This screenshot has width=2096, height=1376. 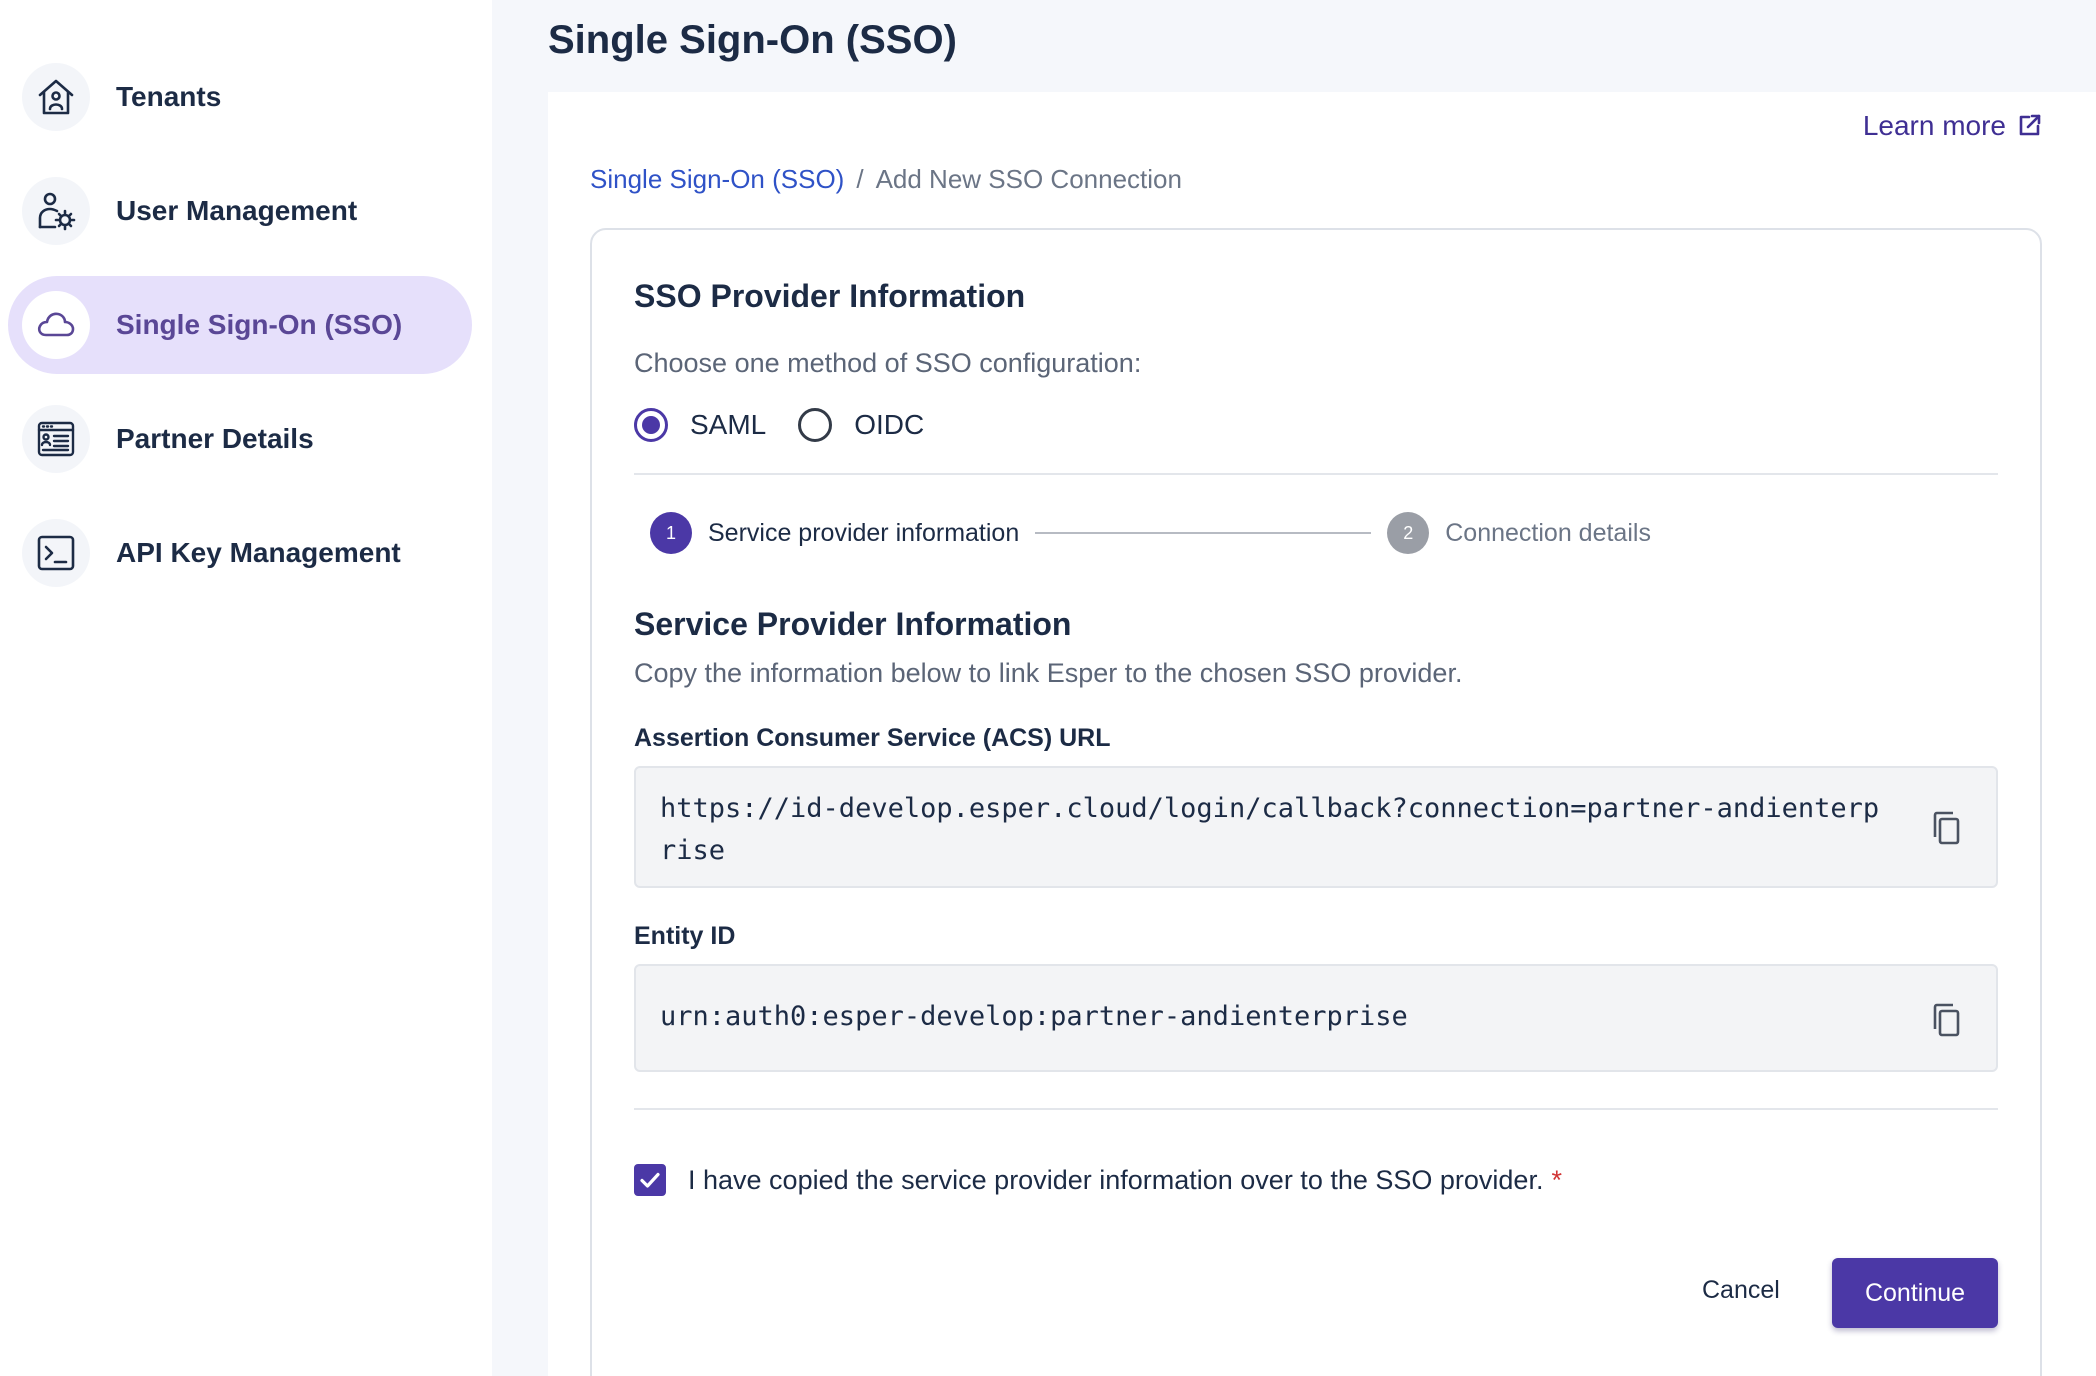 I want to click on sidebar-item-api-key-management: API Key Management, so click(x=240, y=553).